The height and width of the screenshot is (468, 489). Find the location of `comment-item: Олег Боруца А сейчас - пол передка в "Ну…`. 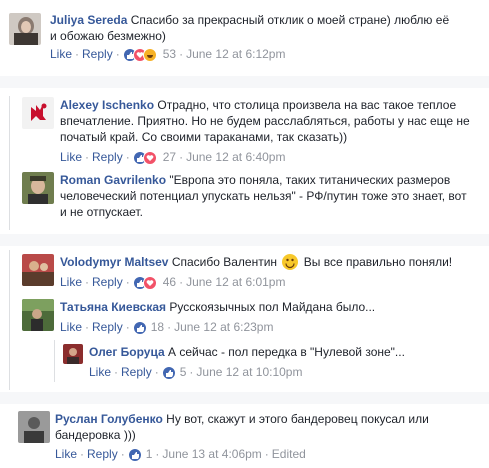

comment-item: Олег Боруца А сейчас - пол передка в "Ну… is located at coordinates (273, 364).